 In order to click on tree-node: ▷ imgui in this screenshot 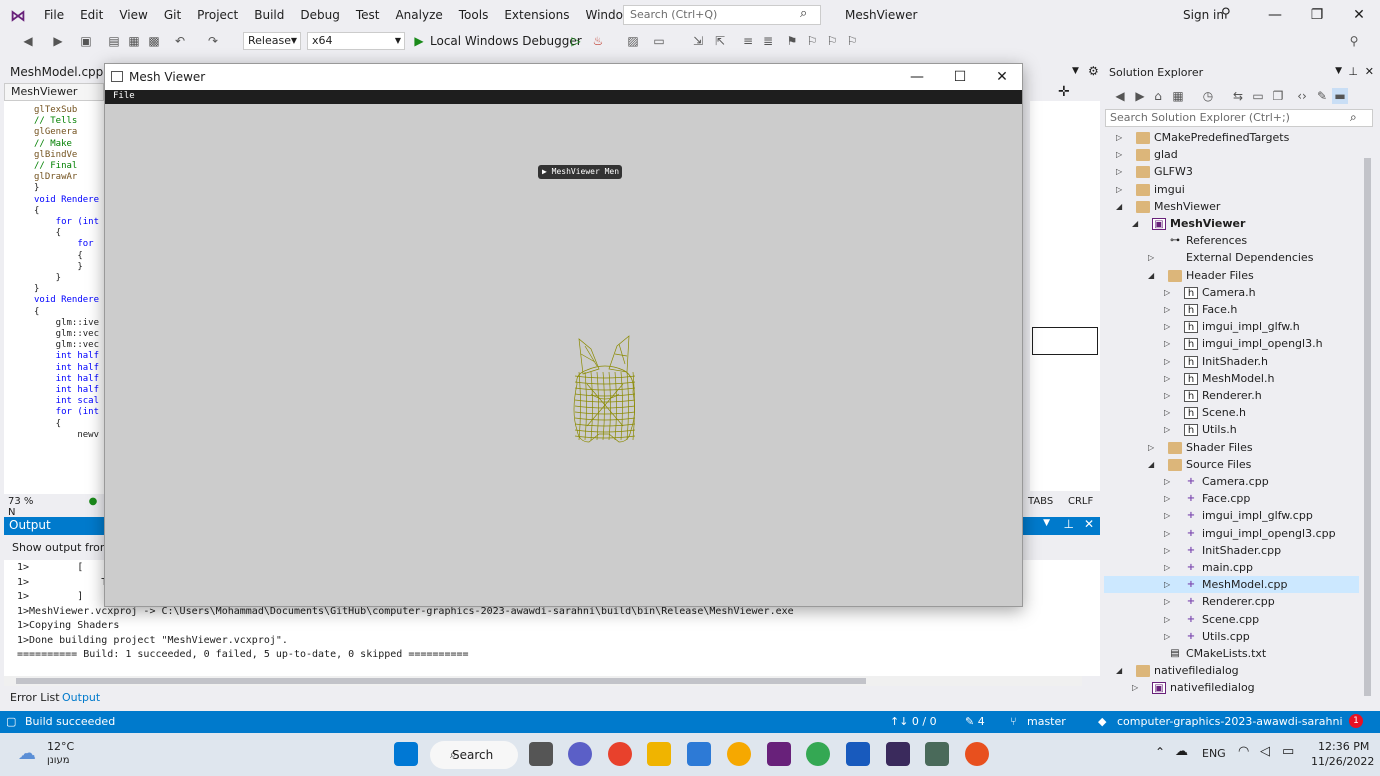, I will do `click(1231, 189)`.